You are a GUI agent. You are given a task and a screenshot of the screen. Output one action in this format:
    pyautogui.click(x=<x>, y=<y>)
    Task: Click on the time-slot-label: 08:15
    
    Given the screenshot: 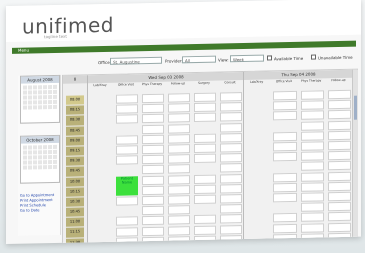 What is the action you would take?
    pyautogui.click(x=75, y=110)
    